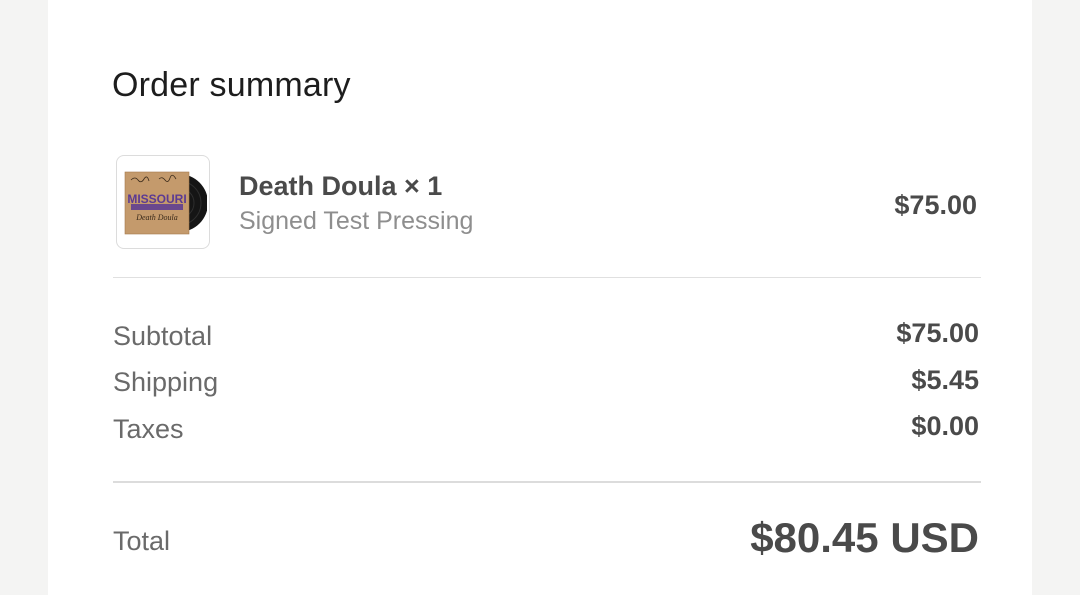 Image resolution: width=1080 pixels, height=595 pixels. What do you see at coordinates (945, 380) in the screenshot?
I see `shipping-value: $5.45` at bounding box center [945, 380].